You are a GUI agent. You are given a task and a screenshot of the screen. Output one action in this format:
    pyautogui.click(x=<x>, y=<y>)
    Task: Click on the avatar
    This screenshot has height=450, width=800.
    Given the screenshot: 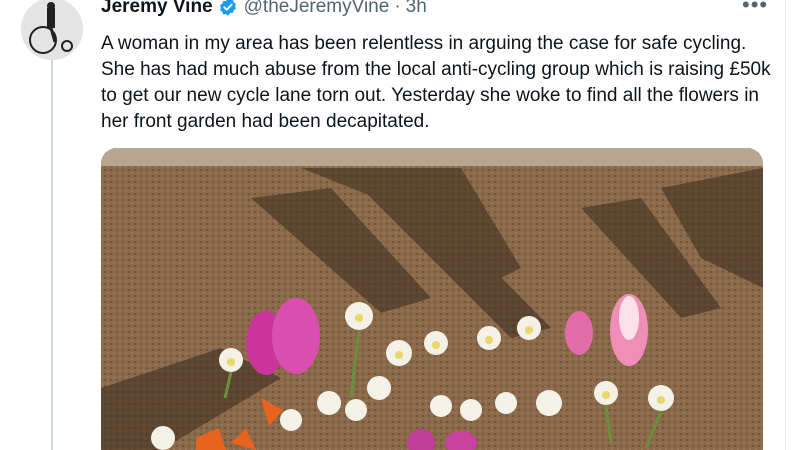 What is the action you would take?
    pyautogui.click(x=52, y=30)
    